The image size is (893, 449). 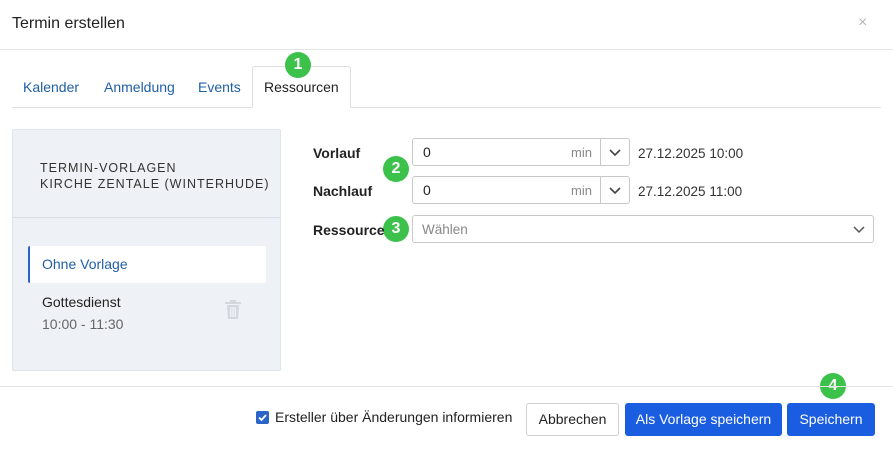 What do you see at coordinates (81, 302) in the screenshot?
I see `template-item-name: Gottesdienst` at bounding box center [81, 302].